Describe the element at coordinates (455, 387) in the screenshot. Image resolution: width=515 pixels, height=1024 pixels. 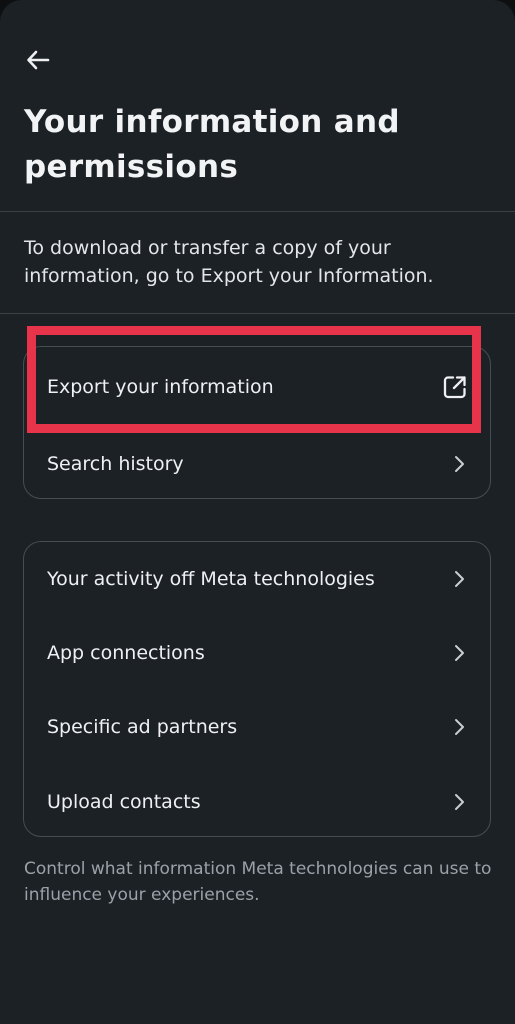
I see `external-link-icon` at that location.